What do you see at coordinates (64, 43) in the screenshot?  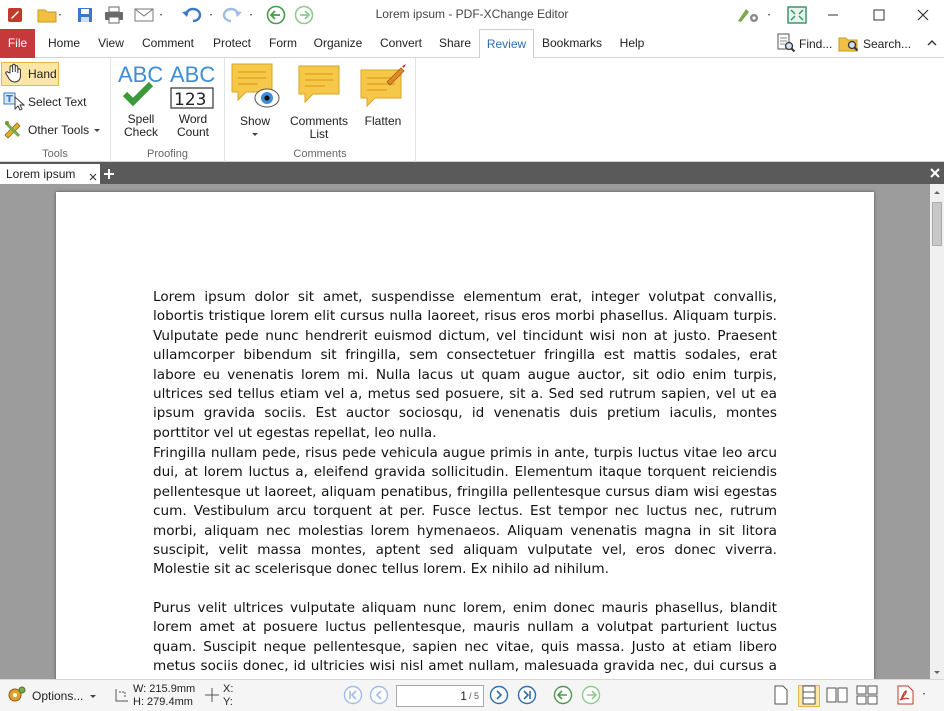 I see `tab-home: Home` at bounding box center [64, 43].